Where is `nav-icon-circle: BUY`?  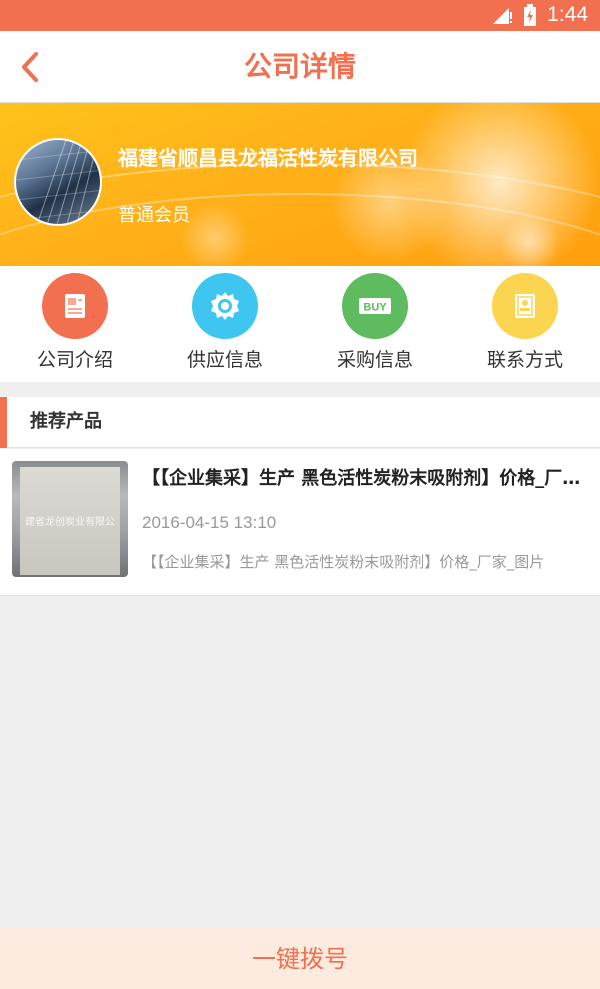
nav-icon-circle: BUY is located at coordinates (375, 306).